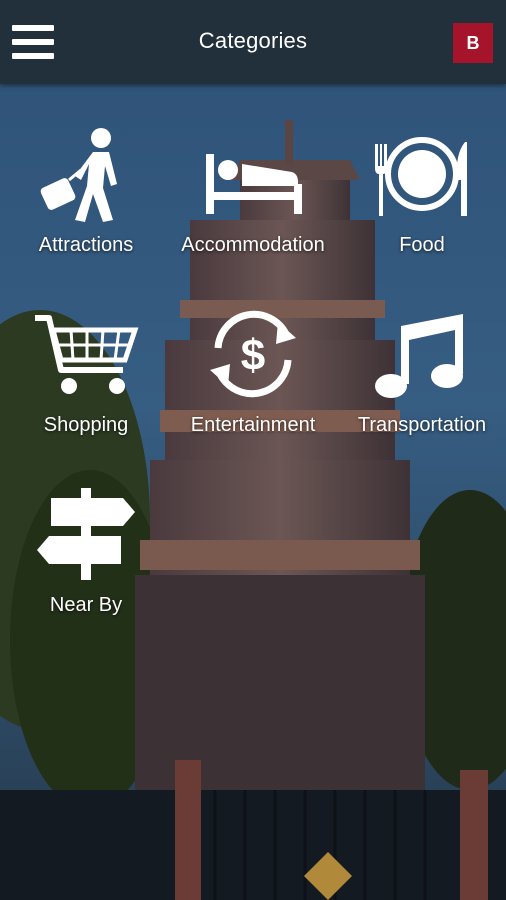 Image resolution: width=506 pixels, height=900 pixels. I want to click on category-entertainment: $ Entertainment, so click(253, 350).